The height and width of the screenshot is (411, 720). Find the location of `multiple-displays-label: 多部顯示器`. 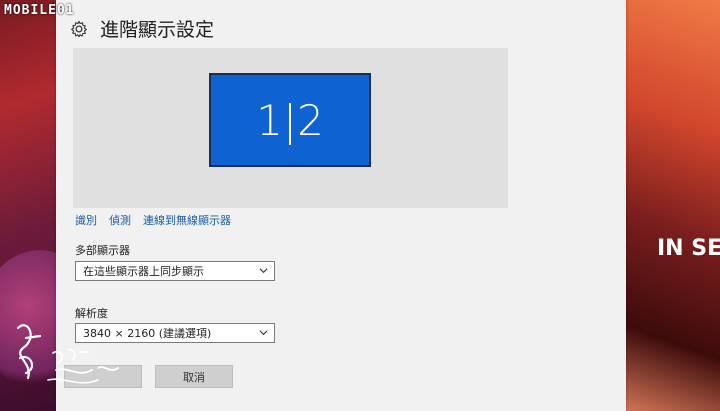

multiple-displays-label: 多部顯示器 is located at coordinates (102, 250).